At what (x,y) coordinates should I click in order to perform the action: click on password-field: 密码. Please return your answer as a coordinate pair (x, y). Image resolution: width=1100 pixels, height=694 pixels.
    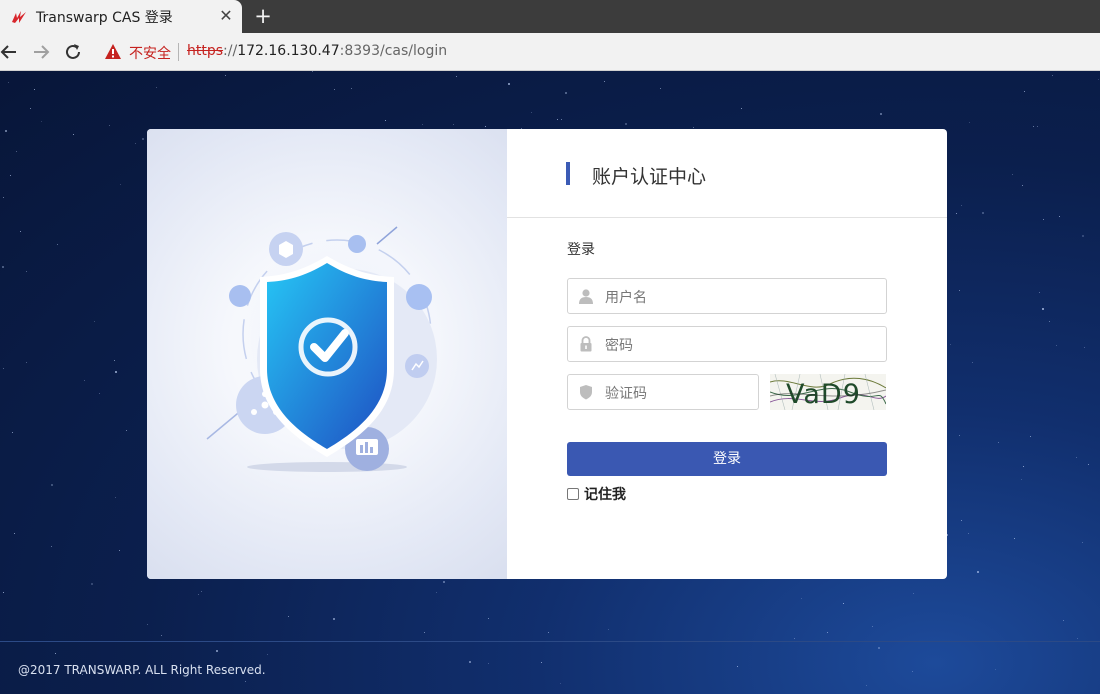
    Looking at the image, I should click on (727, 344).